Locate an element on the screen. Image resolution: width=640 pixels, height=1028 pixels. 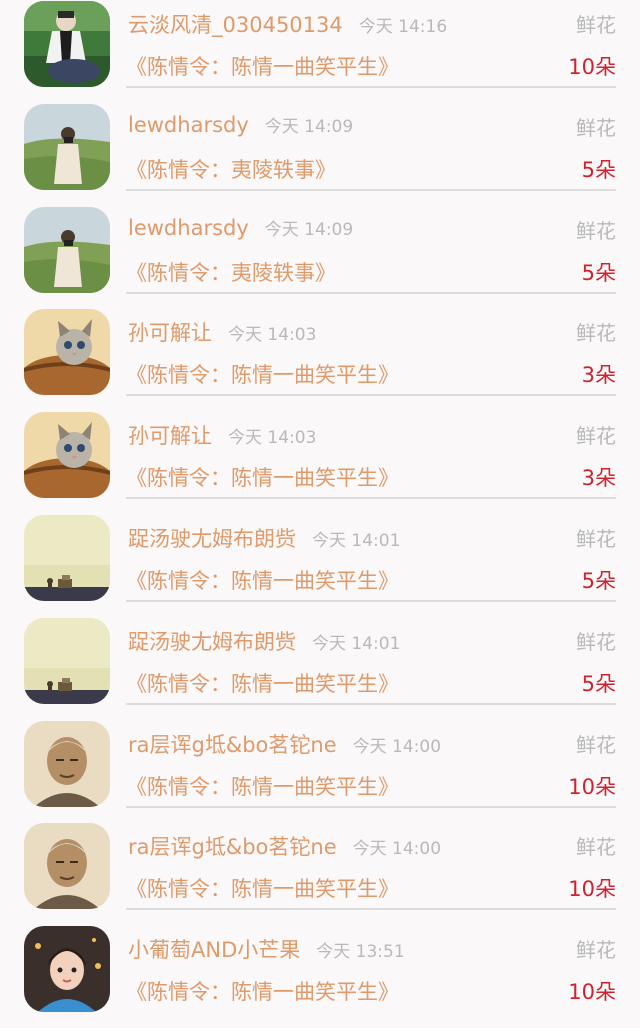
user-name-line: ra层诨g坻&bo茗铊ne 今天 14:00 is located at coordinates (284, 846).